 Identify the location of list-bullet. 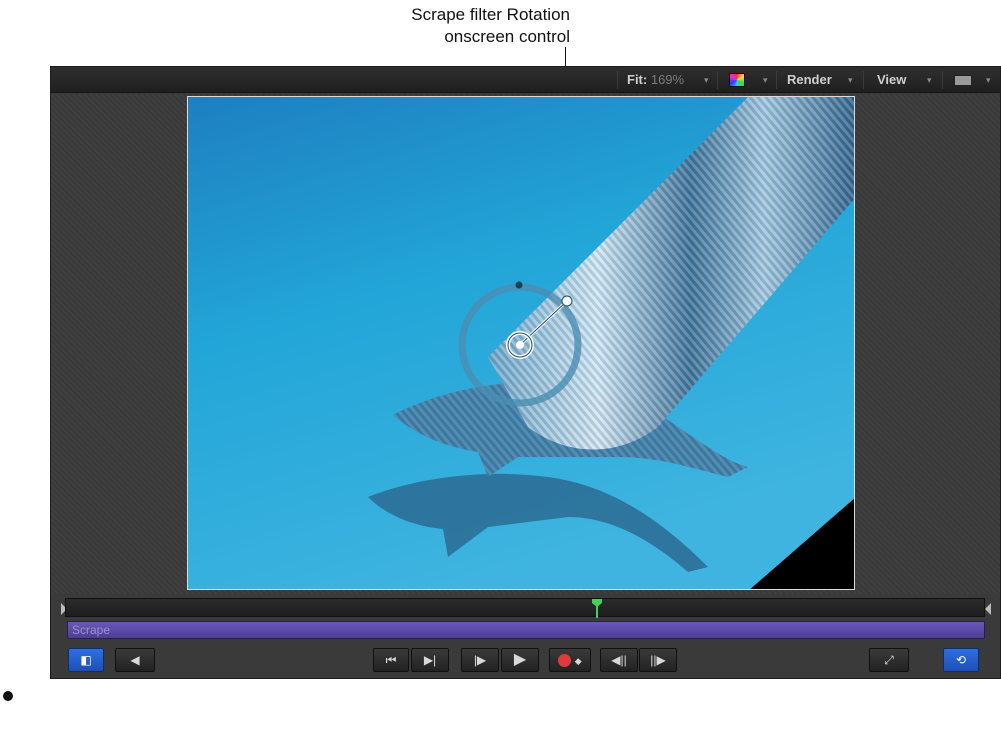
(8, 696).